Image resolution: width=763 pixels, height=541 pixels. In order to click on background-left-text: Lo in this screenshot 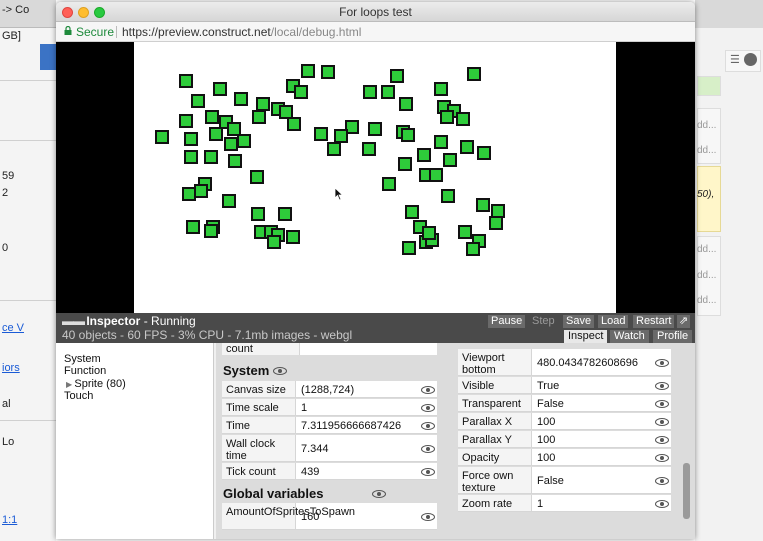, I will do `click(8, 442)`.